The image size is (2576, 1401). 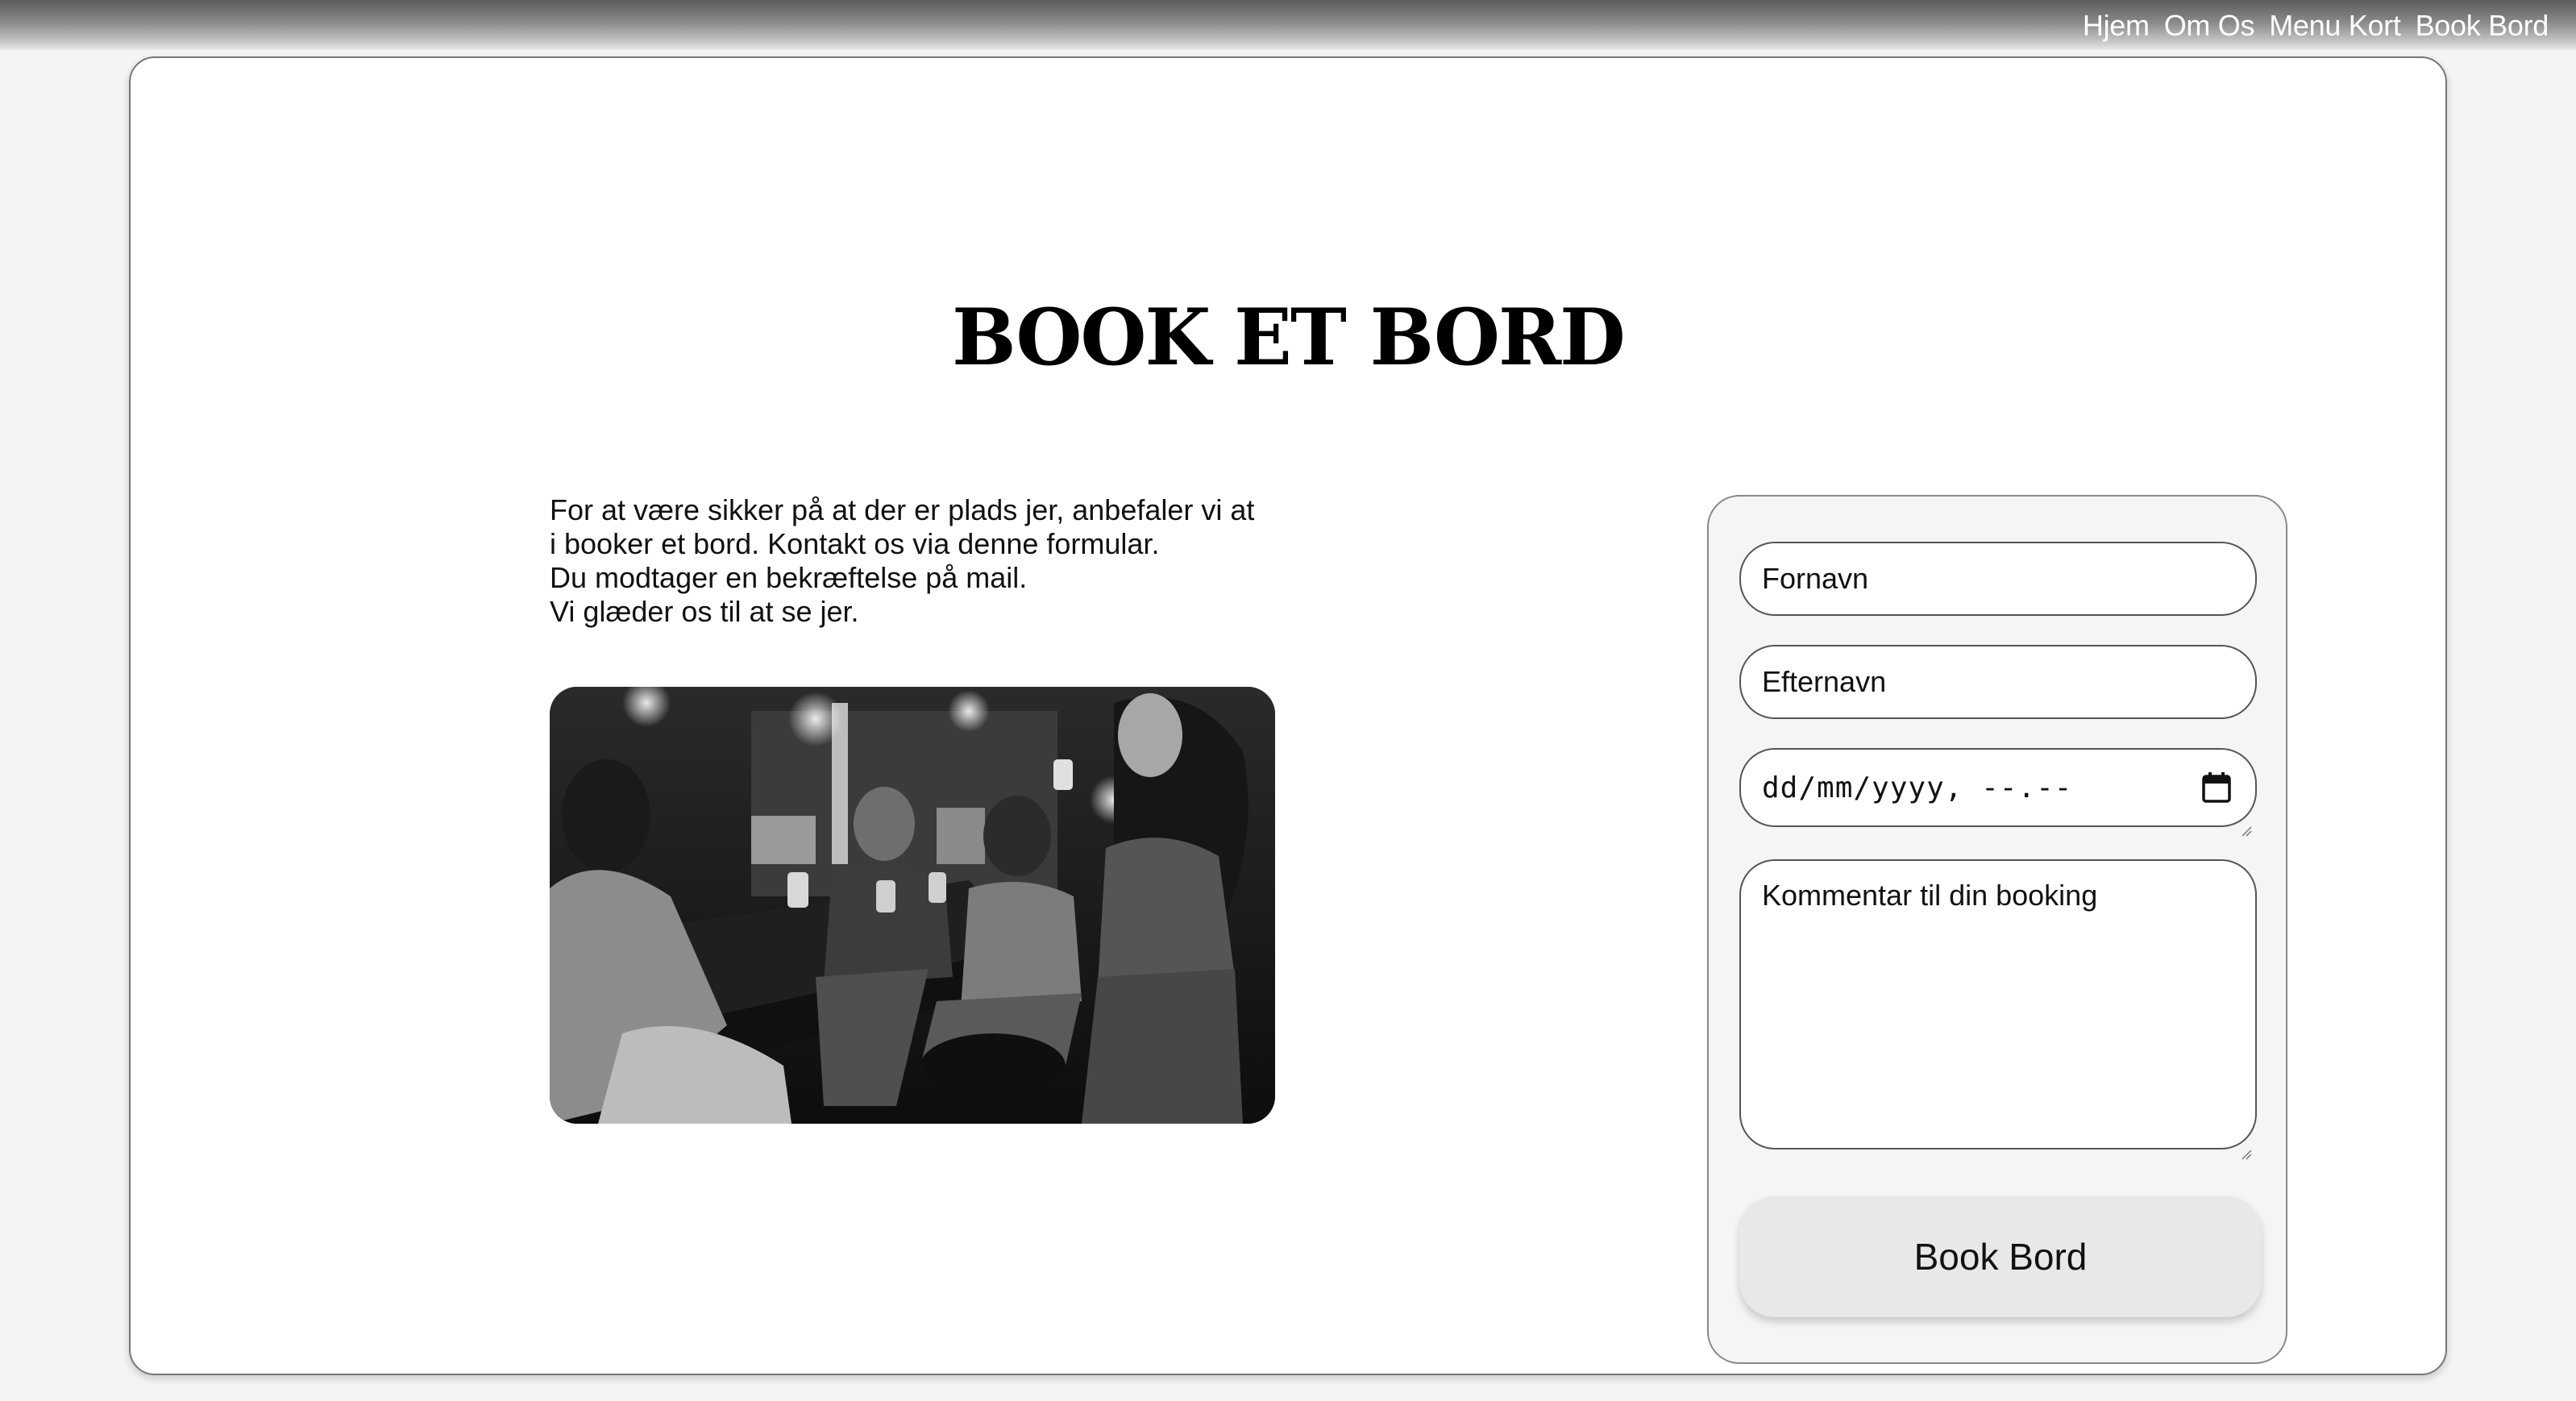 What do you see at coordinates (2482, 26) in the screenshot?
I see `nav-link-book-bord: Book Bord` at bounding box center [2482, 26].